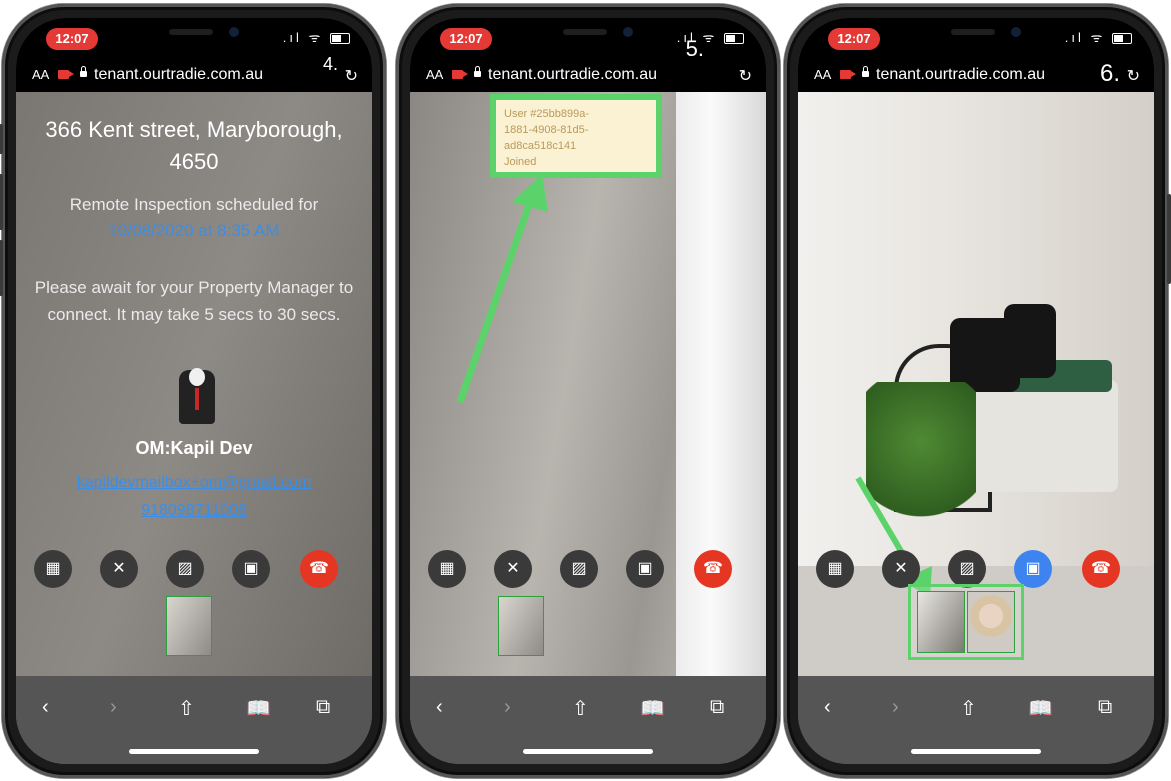 The height and width of the screenshot is (781, 1171). What do you see at coordinates (721, 384) in the screenshot?
I see `window-blind` at bounding box center [721, 384].